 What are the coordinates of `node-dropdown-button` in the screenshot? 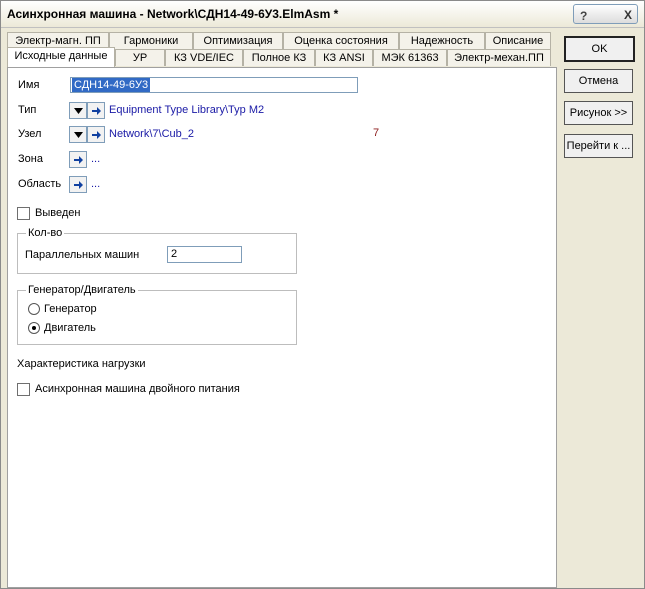 It's located at (78, 134).